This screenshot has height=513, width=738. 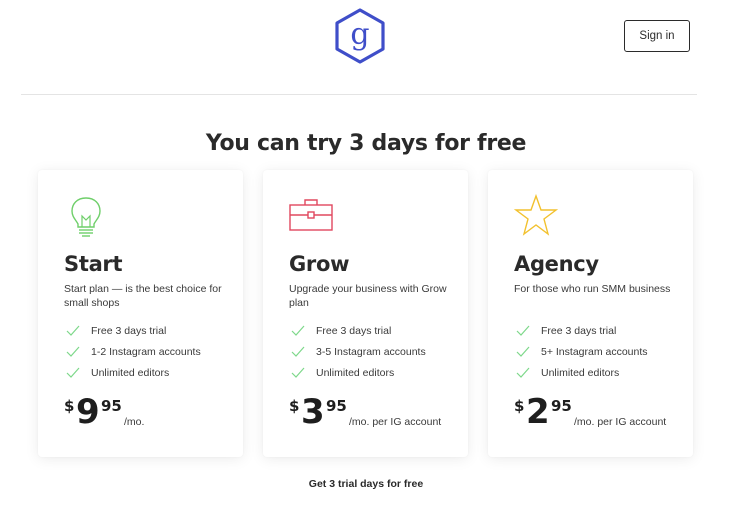 I want to click on price-amount: 9, so click(x=88, y=412).